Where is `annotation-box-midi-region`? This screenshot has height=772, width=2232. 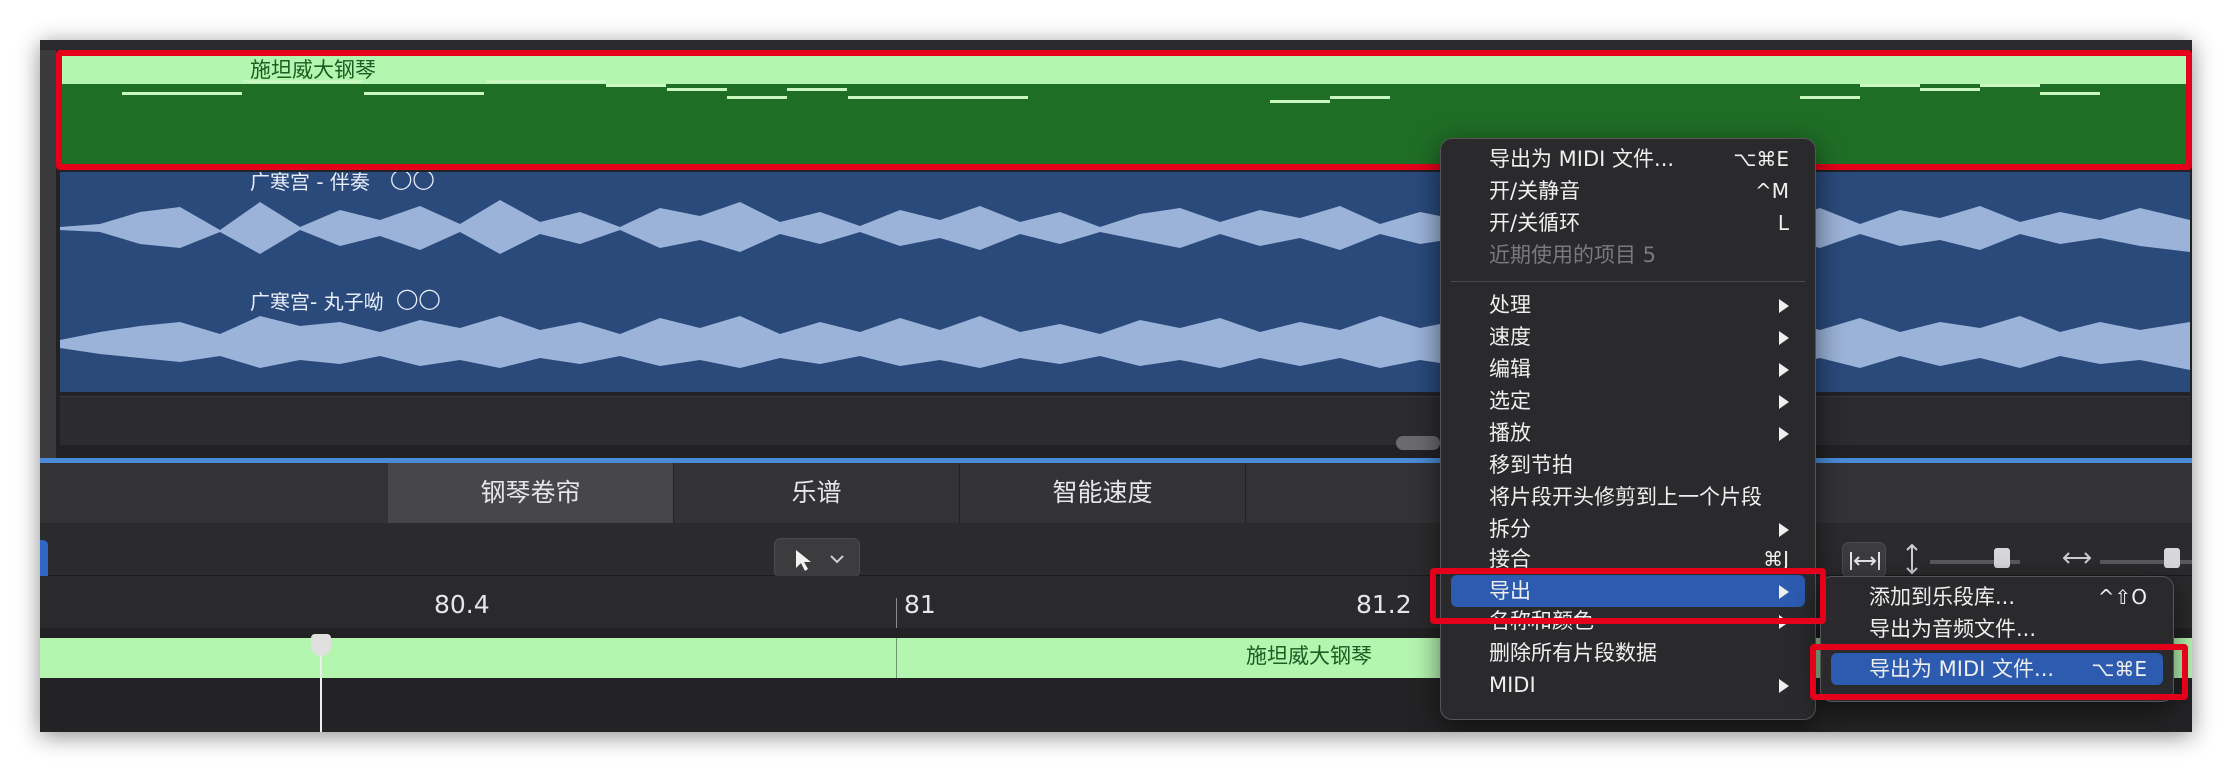 annotation-box-midi-region is located at coordinates (1124, 110).